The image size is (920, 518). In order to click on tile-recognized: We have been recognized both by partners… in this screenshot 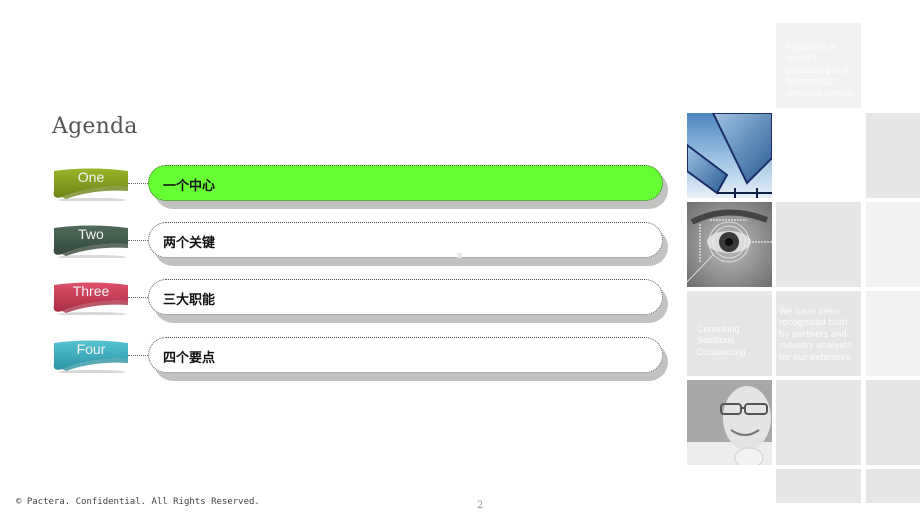, I will do `click(818, 333)`.